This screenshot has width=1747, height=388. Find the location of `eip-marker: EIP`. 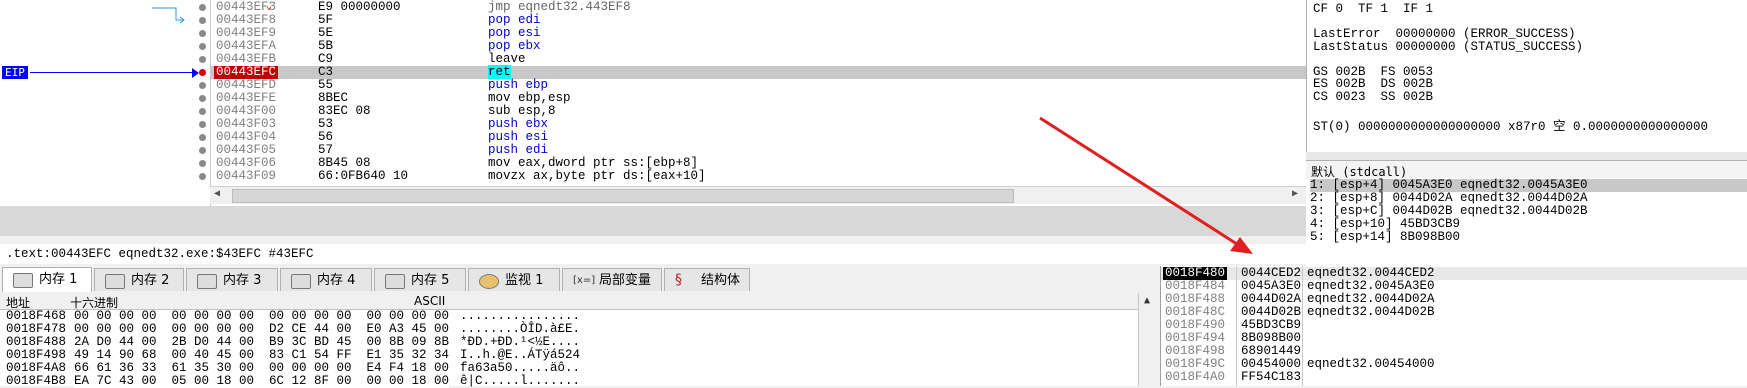

eip-marker: EIP is located at coordinates (15, 72).